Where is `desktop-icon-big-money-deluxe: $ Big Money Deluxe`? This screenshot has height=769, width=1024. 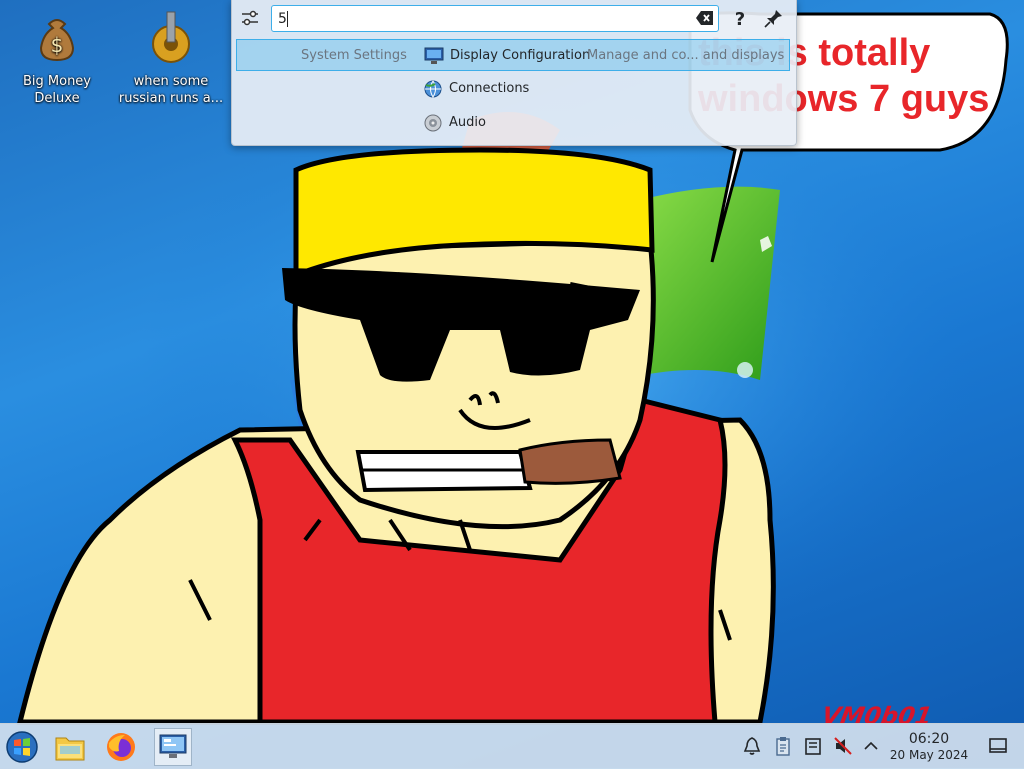 desktop-icon-big-money-deluxe: $ Big Money Deluxe is located at coordinates (57, 58).